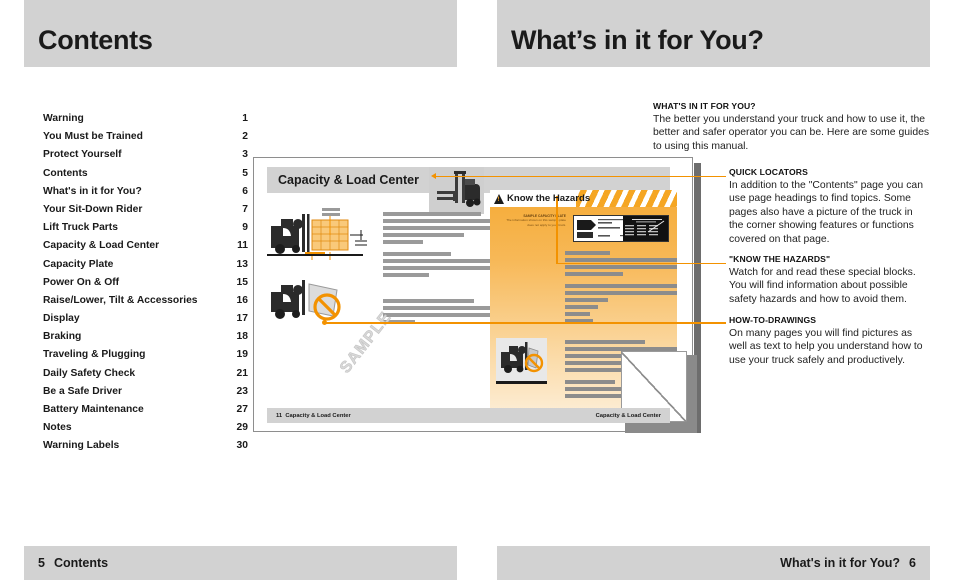 Image resolution: width=954 pixels, height=580 pixels. I want to click on mockup-footer-label: Capacity & Load Center, so click(318, 415).